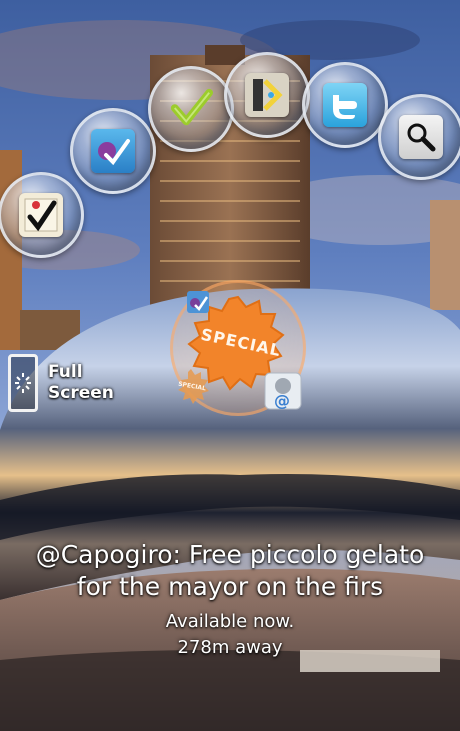 This screenshot has height=731, width=460. Describe the element at coordinates (81, 393) in the screenshot. I see `fullscreen-label-line2: Screen` at that location.